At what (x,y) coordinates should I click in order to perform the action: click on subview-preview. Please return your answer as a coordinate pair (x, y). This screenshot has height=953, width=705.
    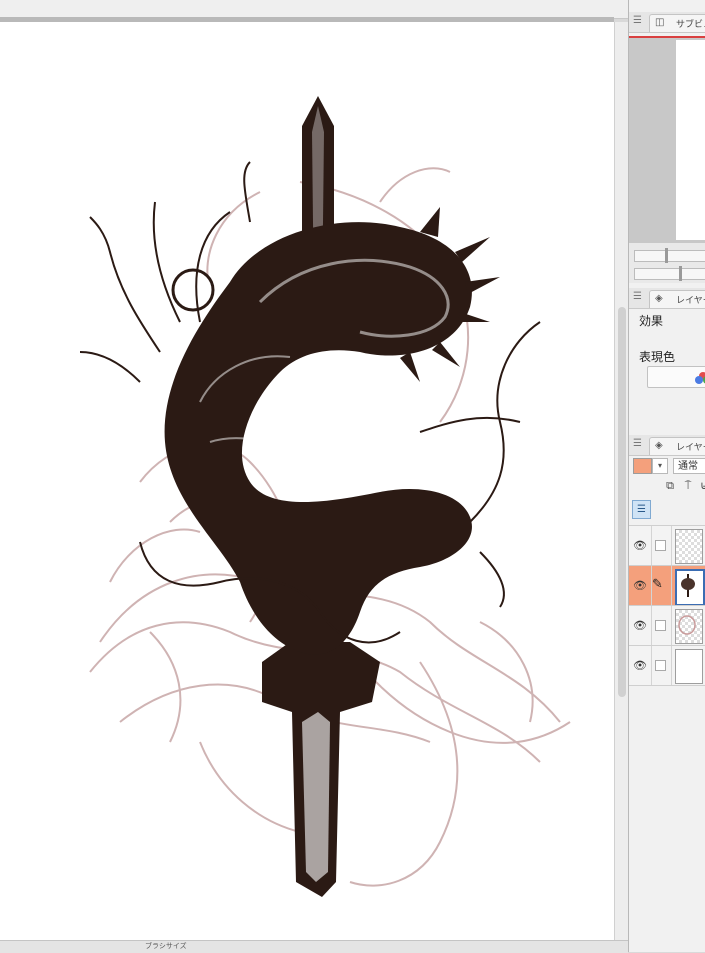
    Looking at the image, I should click on (667, 139).